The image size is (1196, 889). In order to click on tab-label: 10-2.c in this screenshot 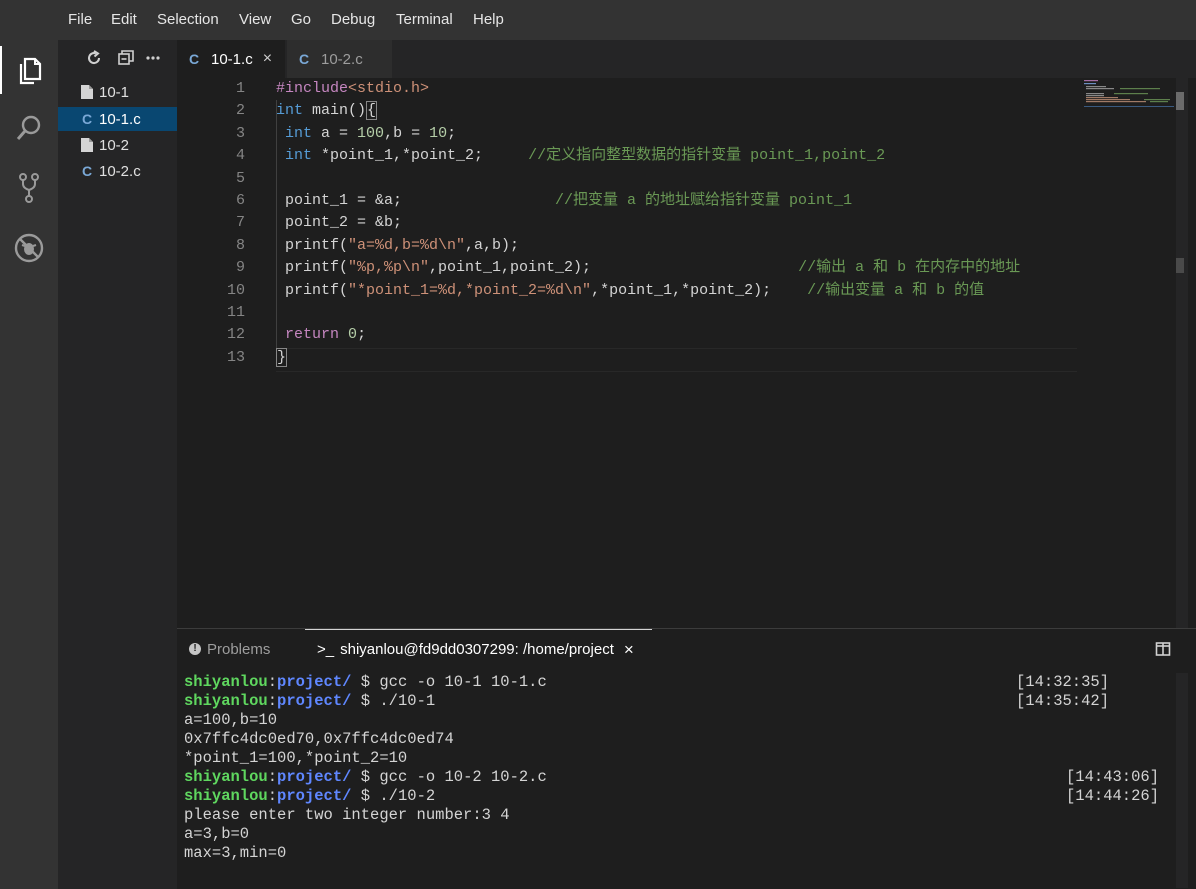, I will do `click(342, 59)`.